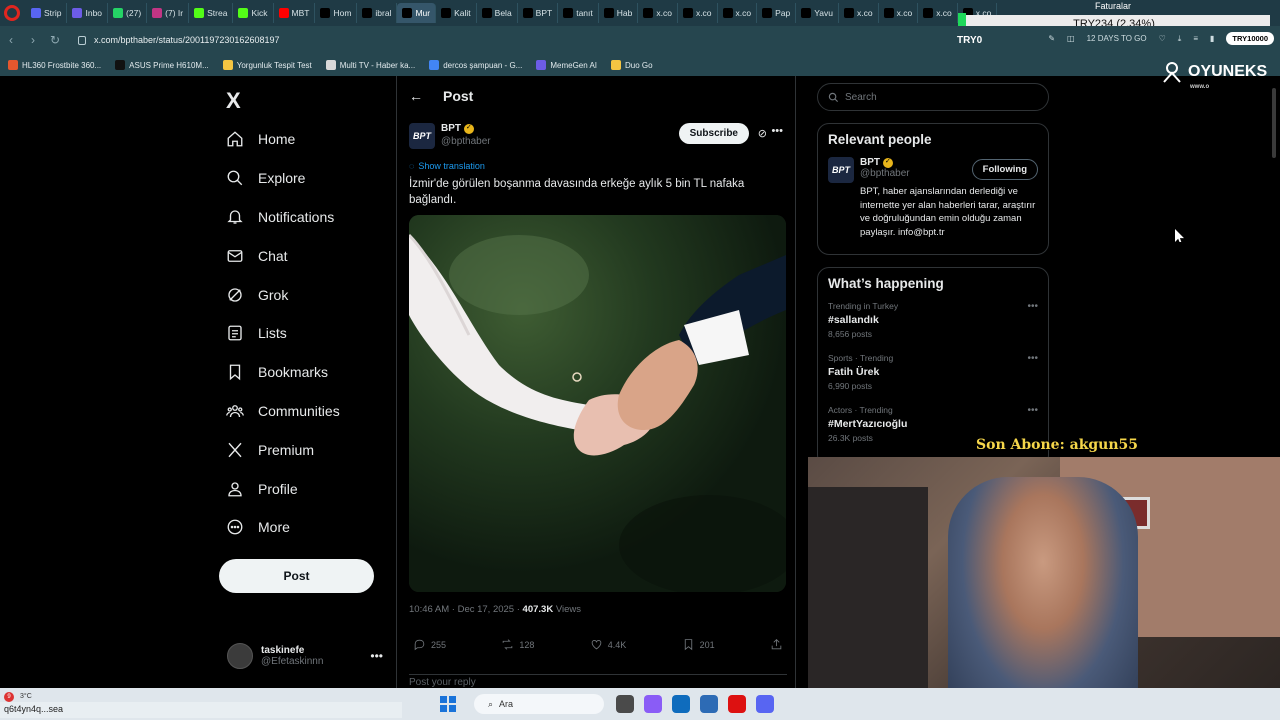 Image resolution: width=1280 pixels, height=720 pixels. Describe the element at coordinates (817, 13) in the screenshot. I see `browser-tab: Yavu` at that location.